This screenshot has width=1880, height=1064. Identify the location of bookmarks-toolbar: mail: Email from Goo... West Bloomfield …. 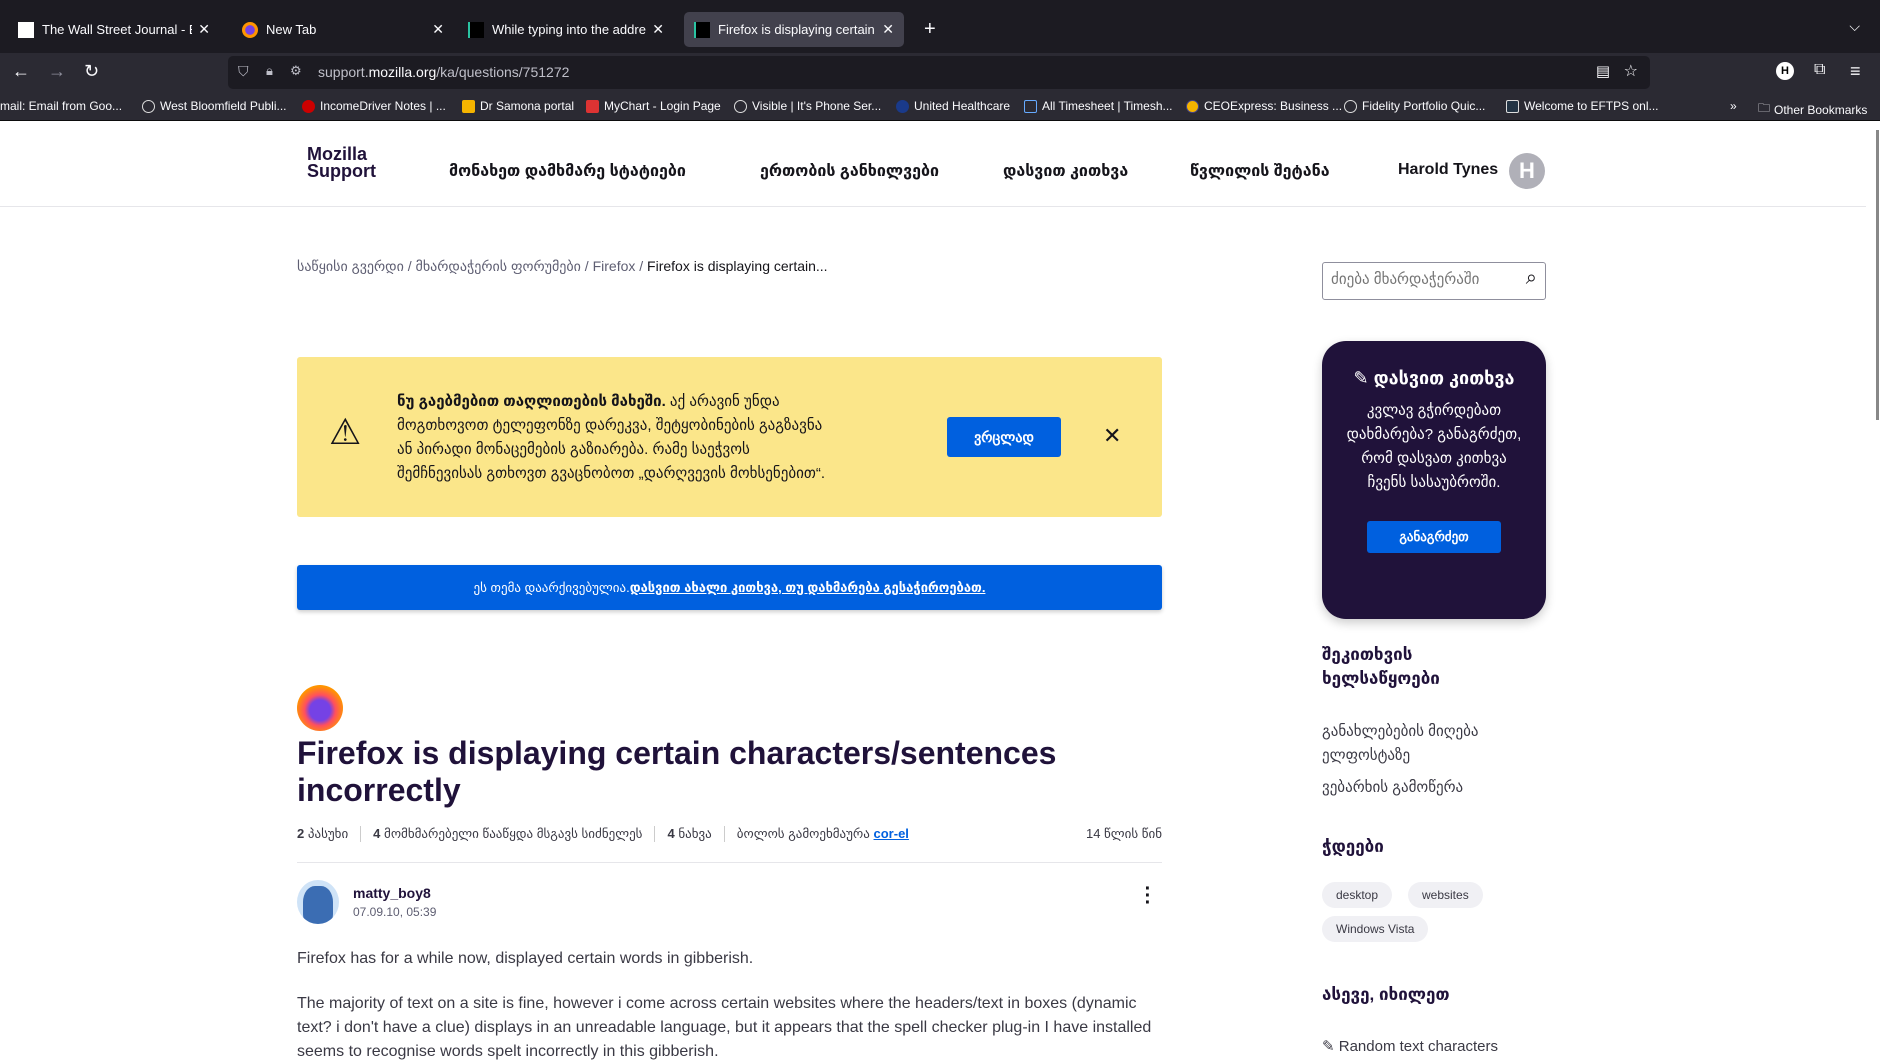
(940, 107).